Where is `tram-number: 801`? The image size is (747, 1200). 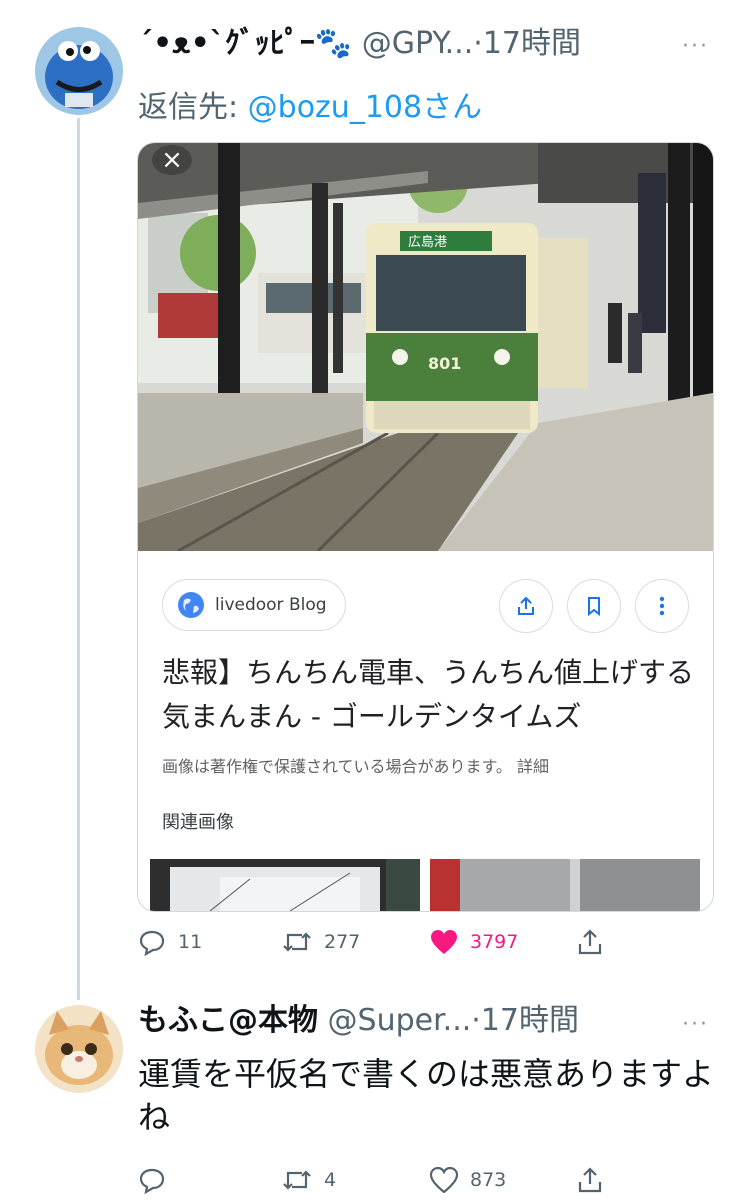 tram-number: 801 is located at coordinates (444, 363).